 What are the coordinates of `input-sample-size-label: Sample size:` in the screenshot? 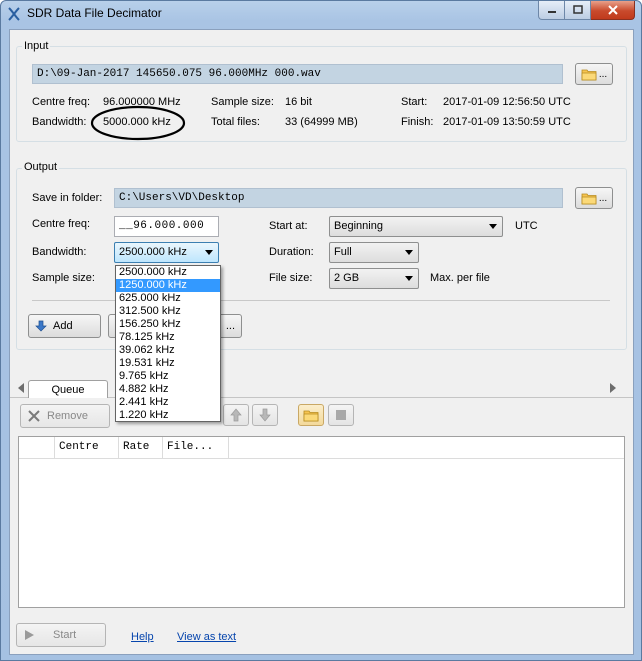 It's located at (242, 102).